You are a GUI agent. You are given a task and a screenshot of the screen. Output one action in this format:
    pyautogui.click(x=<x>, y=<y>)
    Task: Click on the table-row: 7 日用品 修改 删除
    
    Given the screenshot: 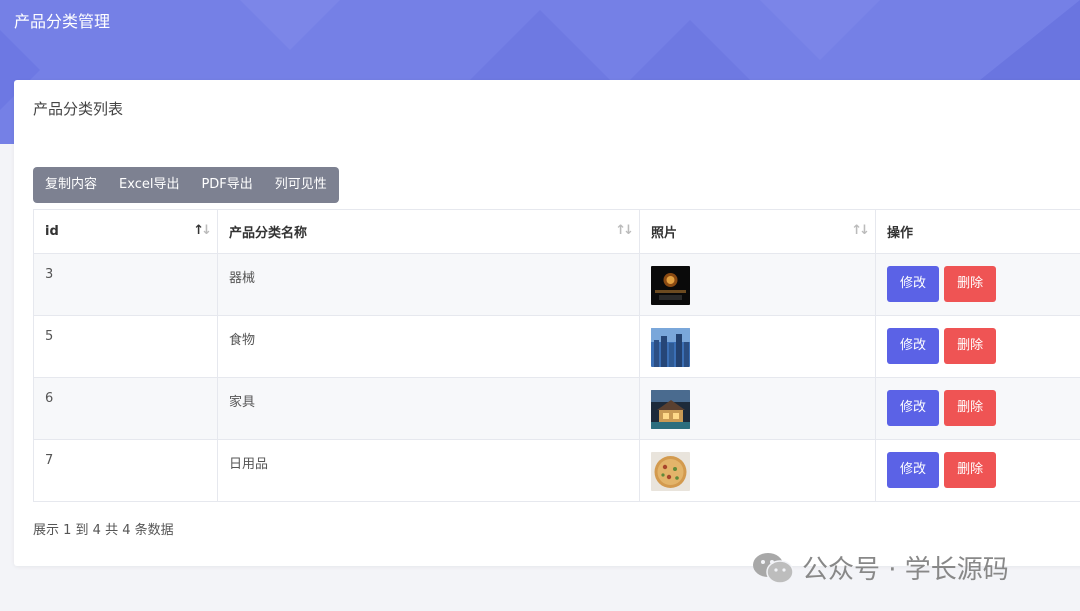 What is the action you would take?
    pyautogui.click(x=556, y=470)
    